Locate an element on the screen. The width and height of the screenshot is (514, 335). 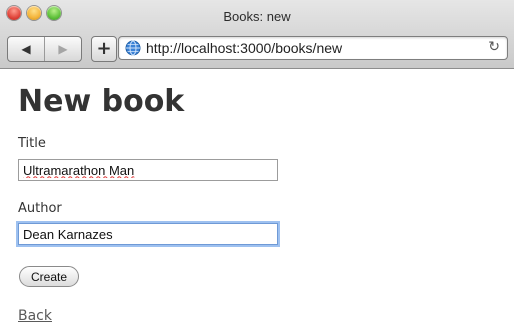
back-link: Back is located at coordinates (35, 316).